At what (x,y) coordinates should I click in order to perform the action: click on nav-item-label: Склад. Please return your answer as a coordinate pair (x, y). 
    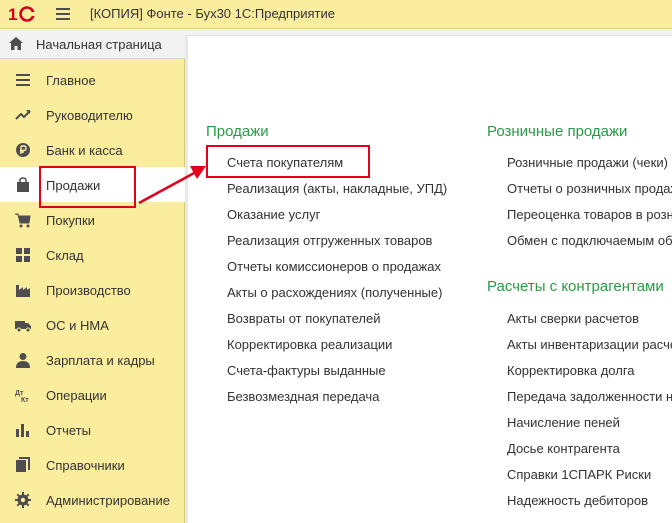
    Looking at the image, I should click on (65, 255).